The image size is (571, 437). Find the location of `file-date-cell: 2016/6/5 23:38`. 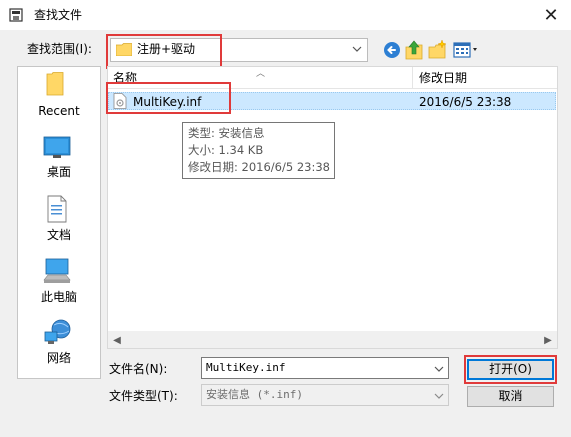

file-date-cell: 2016/6/5 23:38 is located at coordinates (465, 102).